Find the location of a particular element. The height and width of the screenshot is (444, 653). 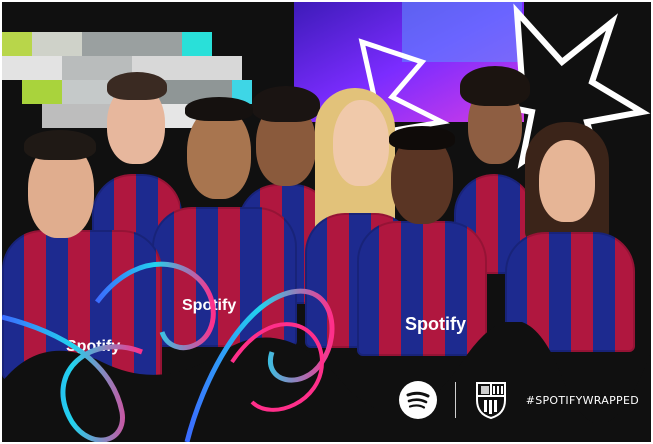

footer-divider is located at coordinates (455, 400).